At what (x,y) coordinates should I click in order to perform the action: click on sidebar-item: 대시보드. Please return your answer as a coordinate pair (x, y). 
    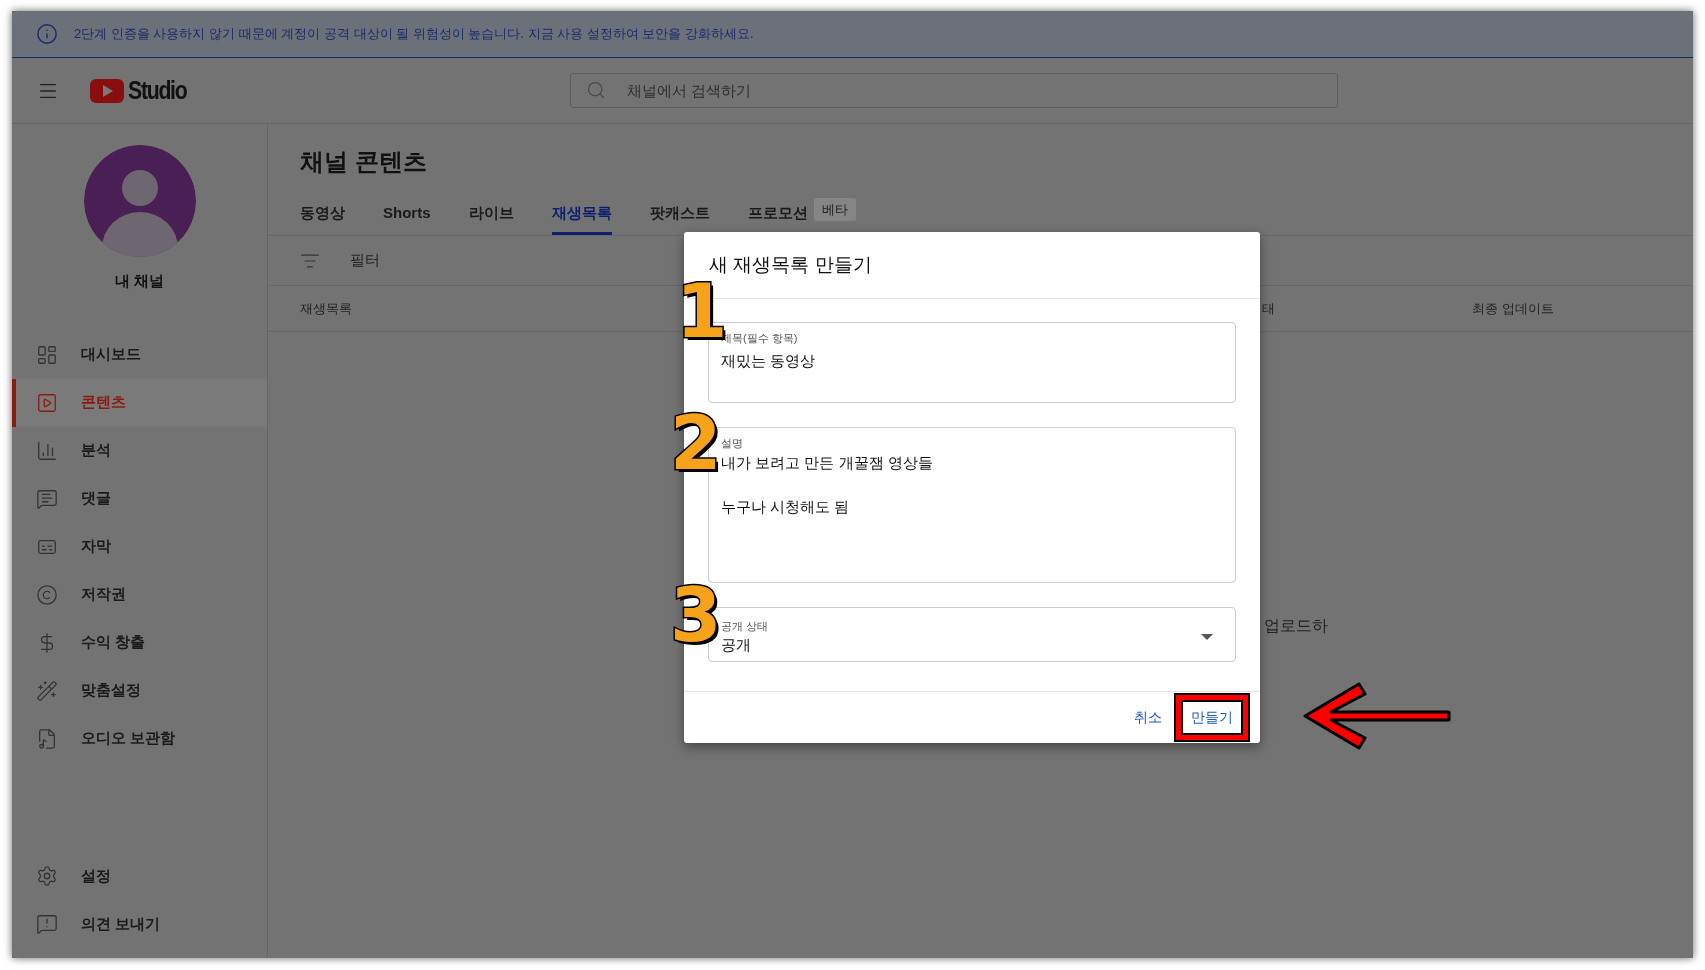
    Looking at the image, I should click on (139, 354).